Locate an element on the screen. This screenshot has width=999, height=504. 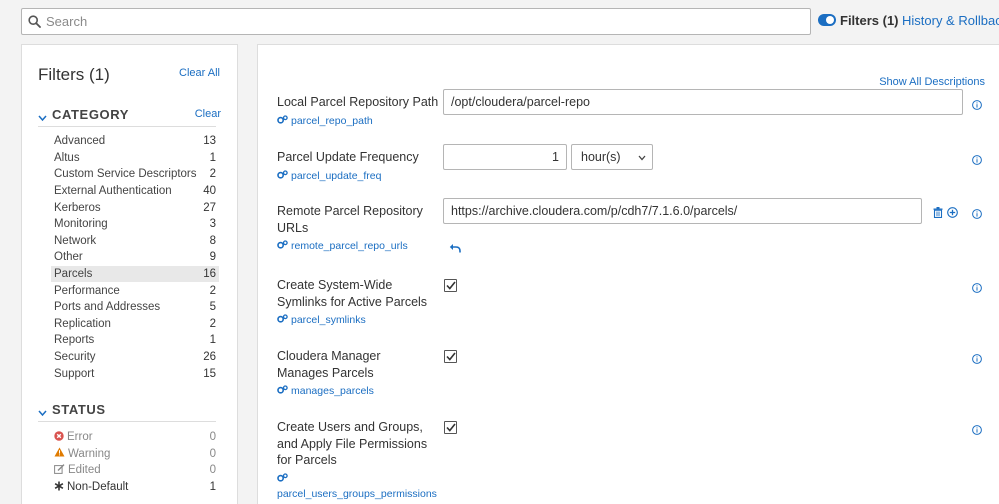
category-item-security: Security 26 is located at coordinates (135, 357).